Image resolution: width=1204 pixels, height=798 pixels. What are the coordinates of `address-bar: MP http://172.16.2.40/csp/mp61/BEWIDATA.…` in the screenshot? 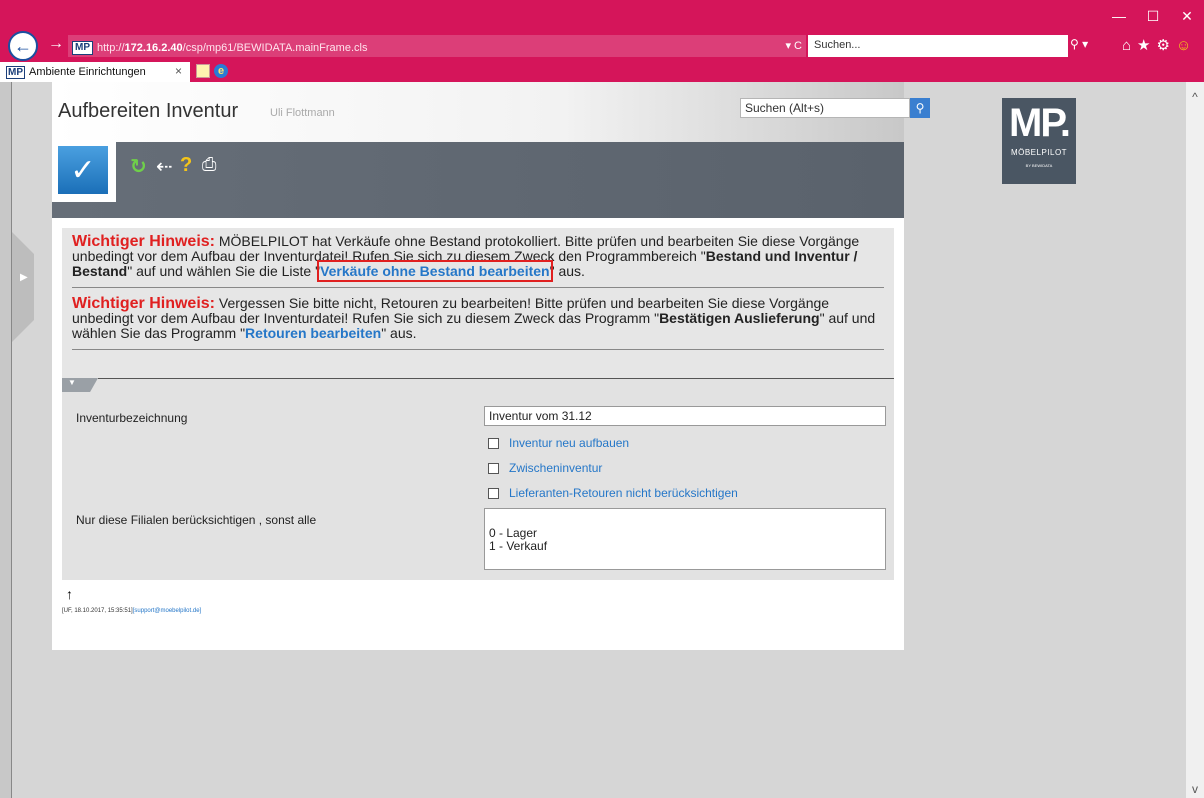 It's located at (437, 46).